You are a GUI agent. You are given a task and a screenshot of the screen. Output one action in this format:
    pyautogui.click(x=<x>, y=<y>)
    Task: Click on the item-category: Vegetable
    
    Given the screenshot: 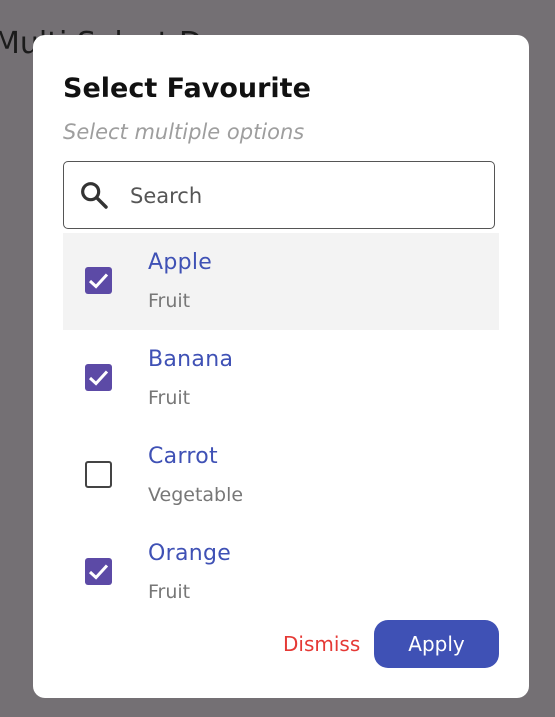 What is the action you would take?
    pyautogui.click(x=196, y=495)
    